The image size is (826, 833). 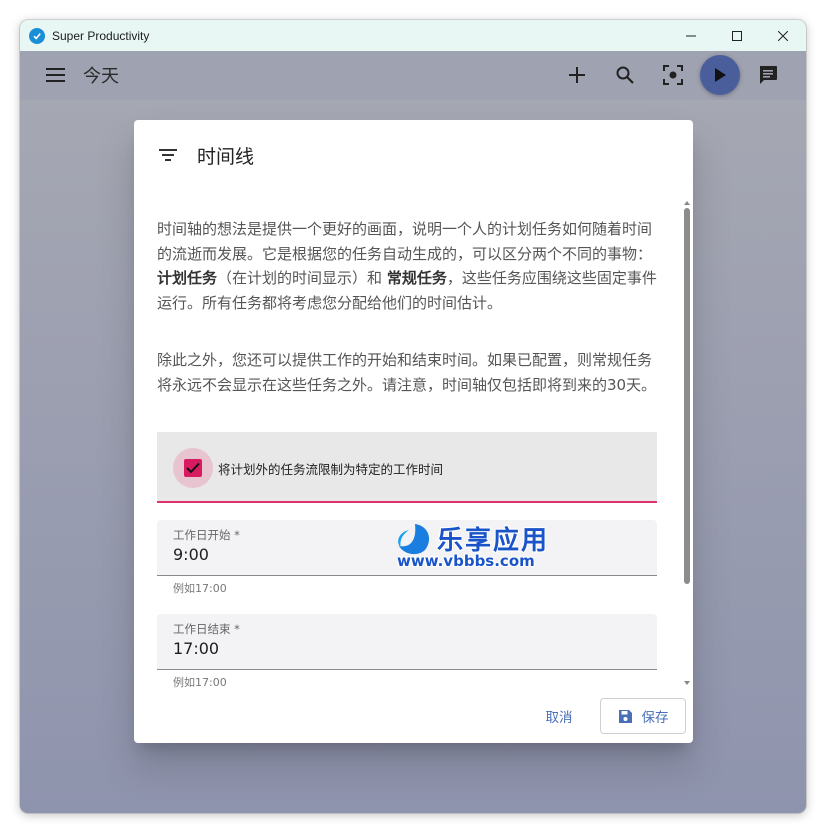 I want to click on watermark: 乐享应用 www.vbbbs.com, so click(x=485, y=546).